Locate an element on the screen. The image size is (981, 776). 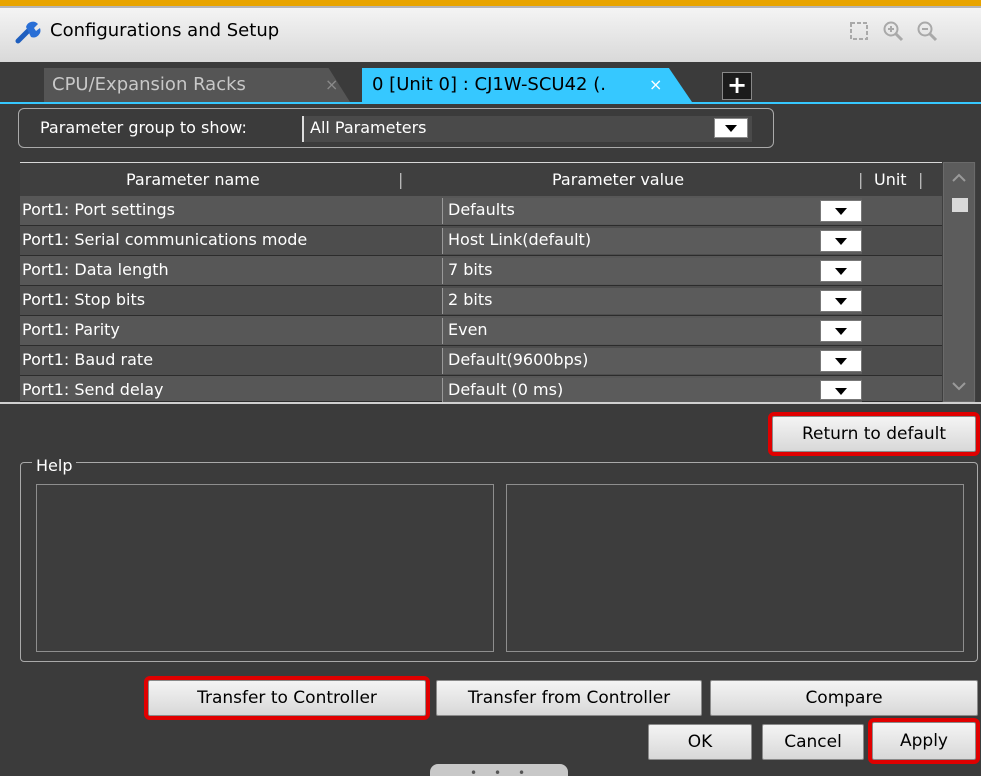
parameter-name: Port1: Parity is located at coordinates (71, 329).